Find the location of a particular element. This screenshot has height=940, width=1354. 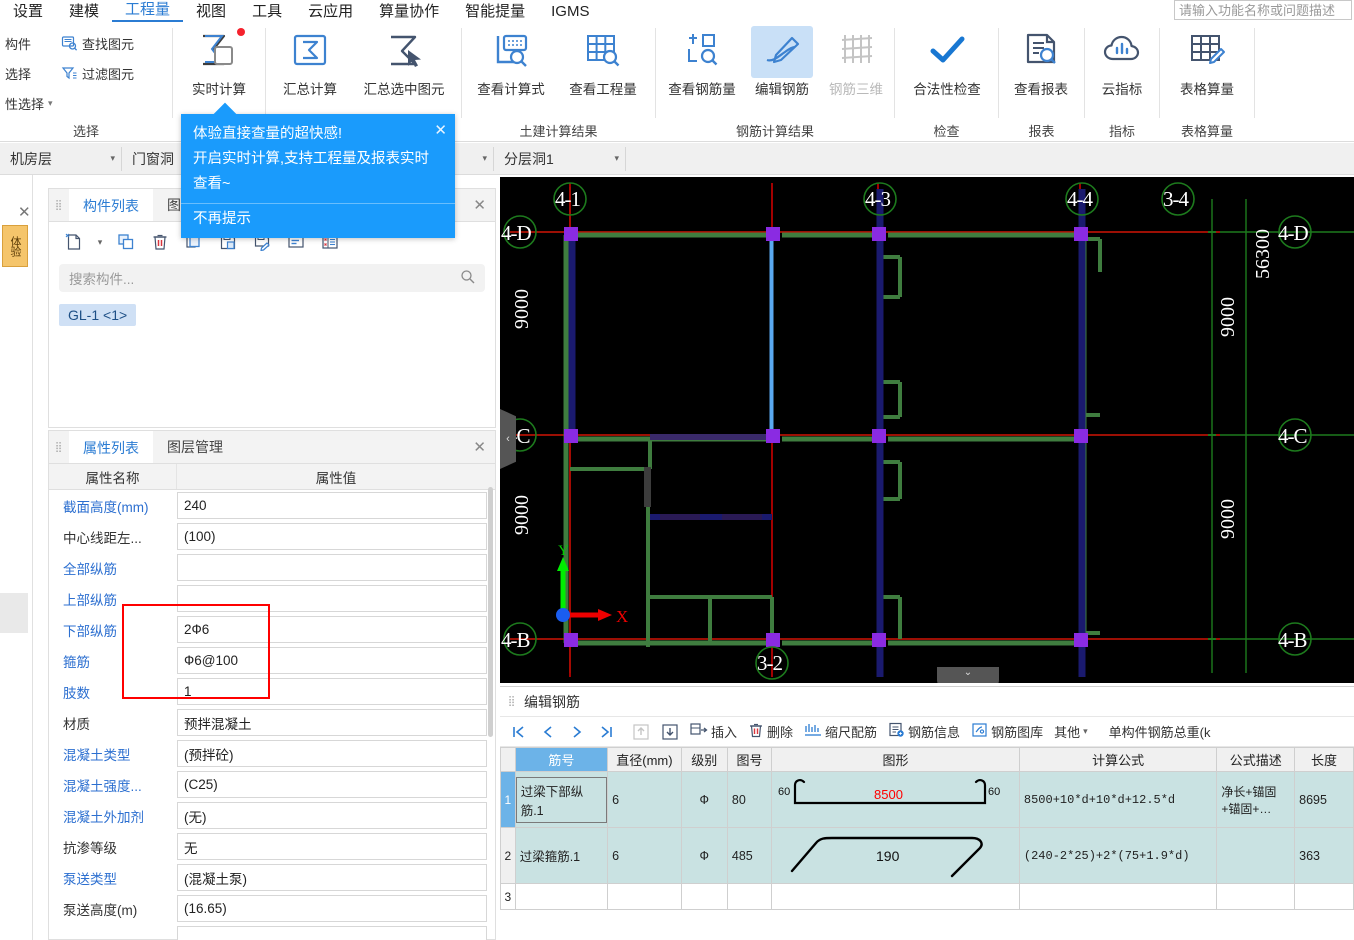

rebar-3d-button: 钢筋三维 is located at coordinates (856, 69).